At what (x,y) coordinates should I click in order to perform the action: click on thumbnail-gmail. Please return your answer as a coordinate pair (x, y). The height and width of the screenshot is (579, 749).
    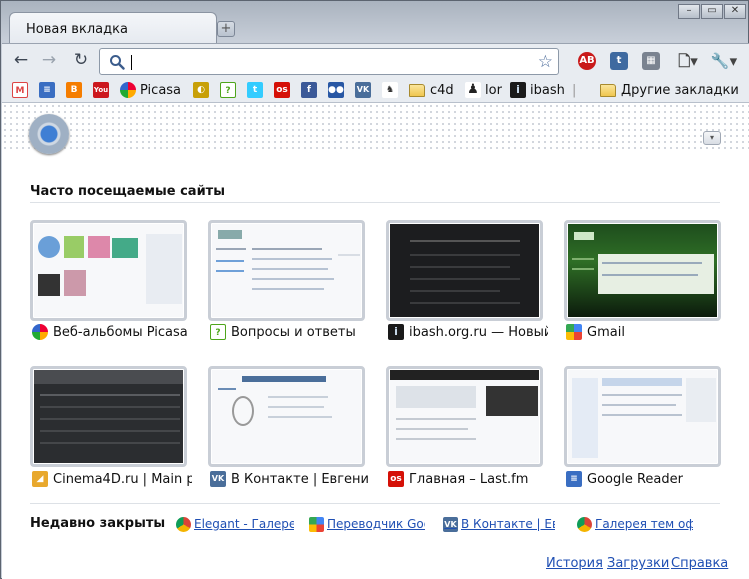
    Looking at the image, I should click on (642, 270).